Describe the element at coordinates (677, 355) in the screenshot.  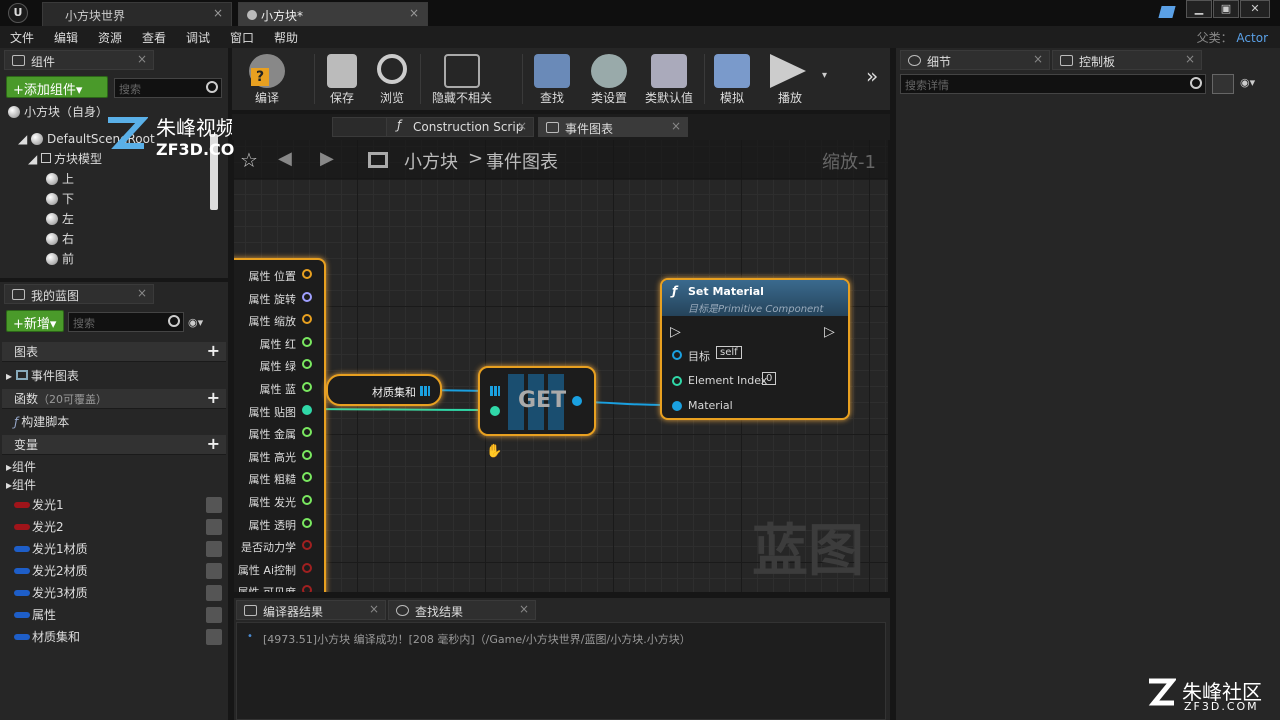
I see `target-pin` at that location.